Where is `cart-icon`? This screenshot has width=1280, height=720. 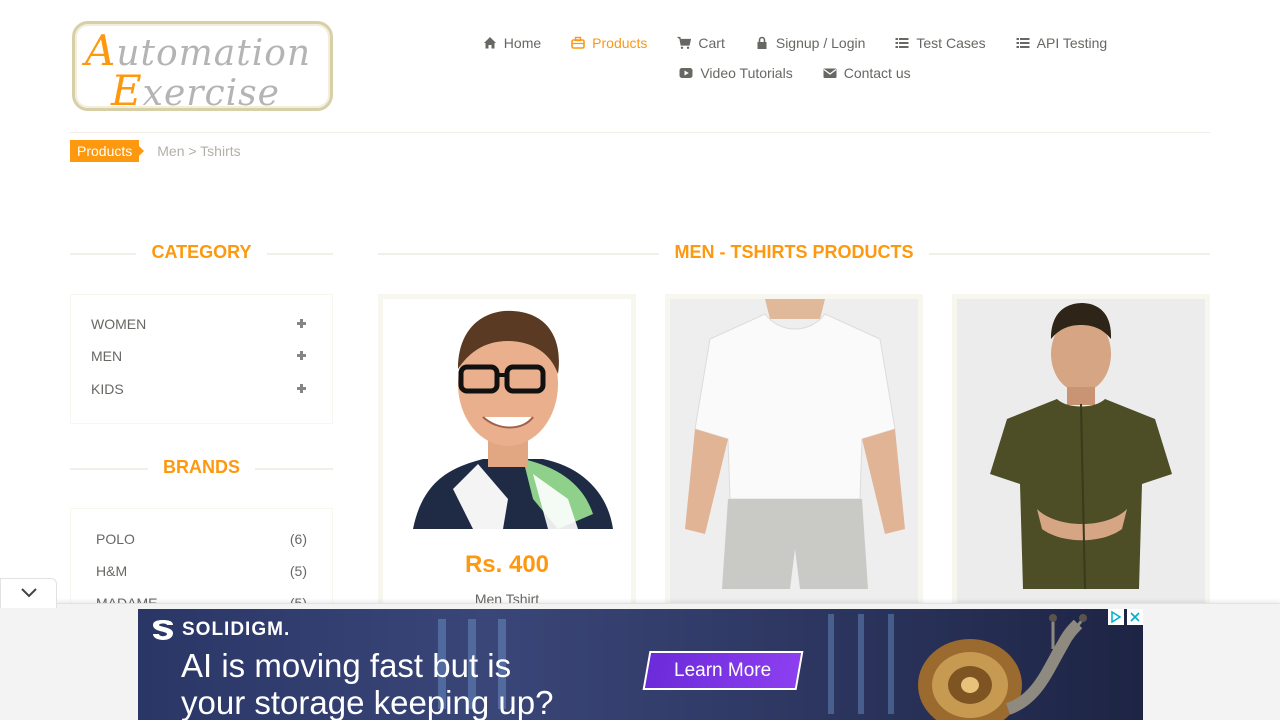 cart-icon is located at coordinates (684, 42).